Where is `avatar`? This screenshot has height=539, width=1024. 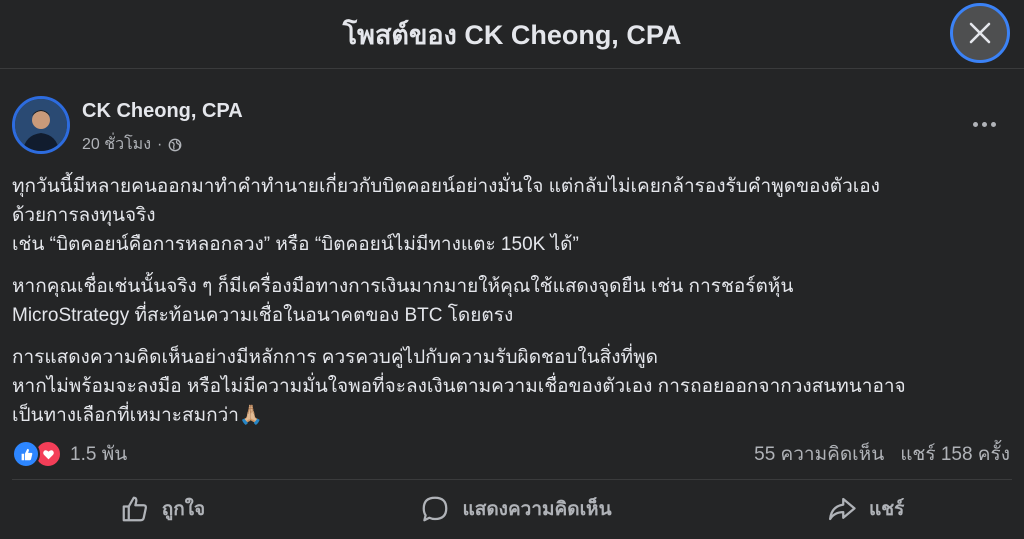
avatar is located at coordinates (41, 125).